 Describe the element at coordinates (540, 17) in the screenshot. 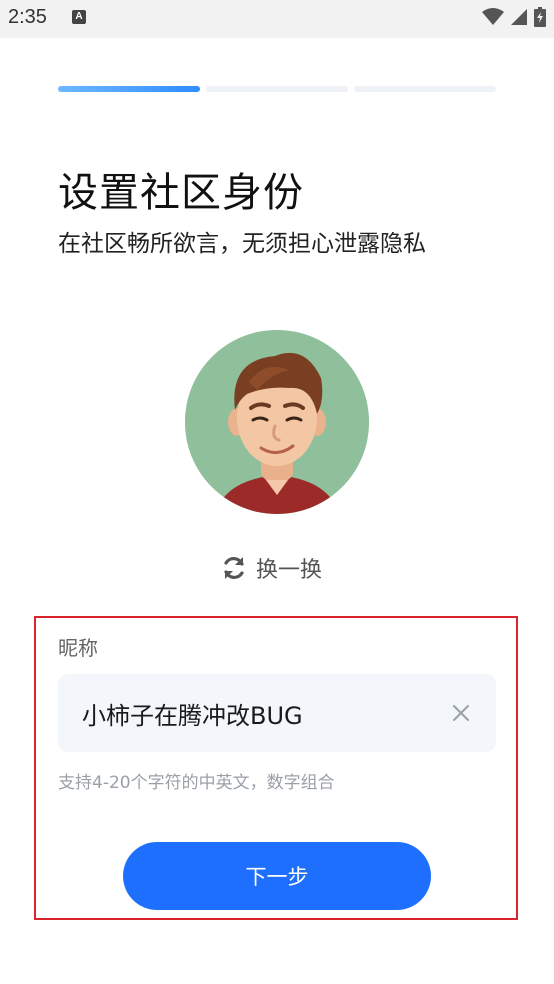

I see `battery-icon` at that location.